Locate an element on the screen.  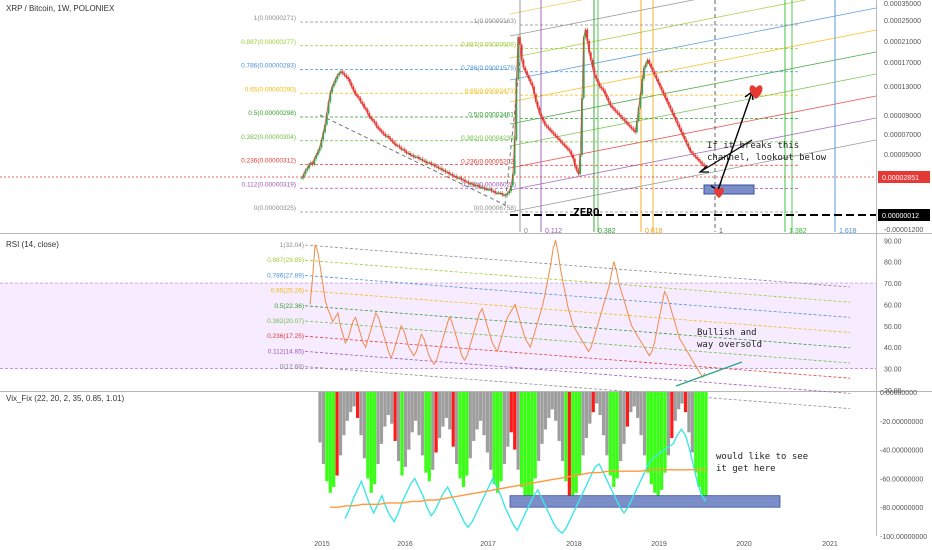
fib-level-label: 0.786(0.00001575) is located at coordinates (488, 68).